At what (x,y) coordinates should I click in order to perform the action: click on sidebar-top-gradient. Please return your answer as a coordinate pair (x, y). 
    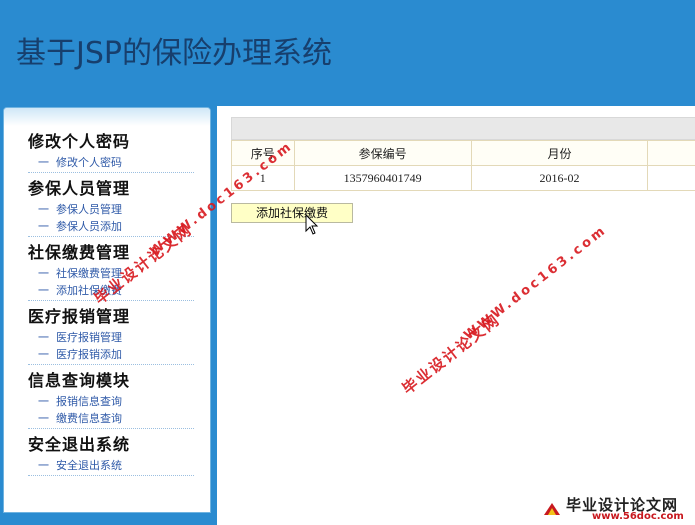
    Looking at the image, I should click on (107, 117).